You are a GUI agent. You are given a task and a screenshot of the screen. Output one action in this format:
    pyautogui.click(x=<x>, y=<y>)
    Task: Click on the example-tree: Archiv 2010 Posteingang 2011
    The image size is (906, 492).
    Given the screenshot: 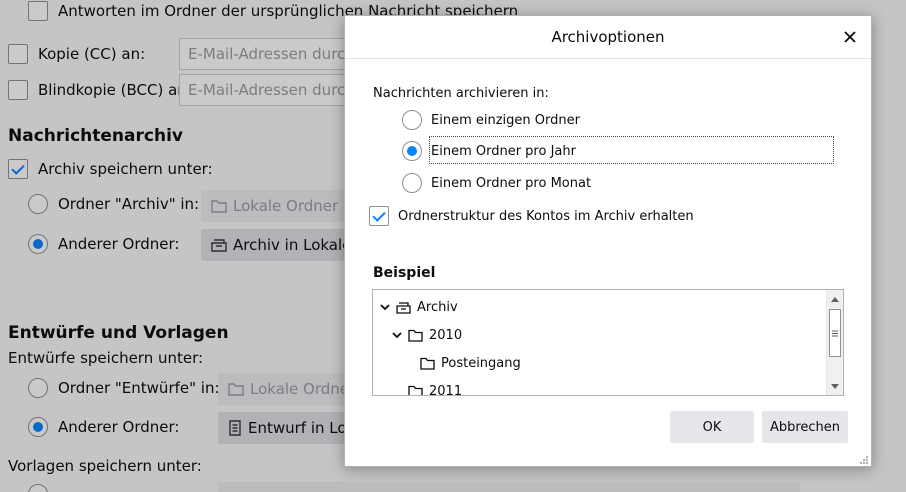 What is the action you would take?
    pyautogui.click(x=608, y=342)
    